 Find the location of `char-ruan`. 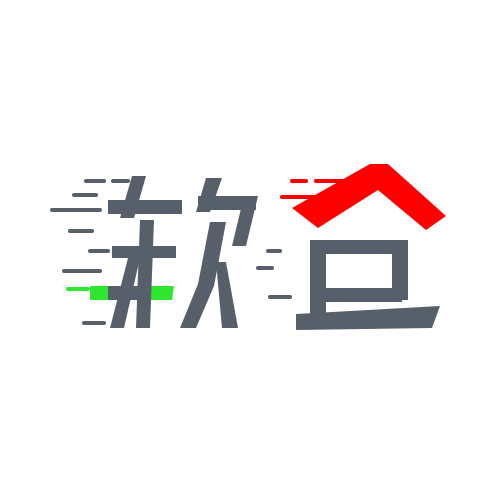

char-ruan is located at coordinates (183, 252).